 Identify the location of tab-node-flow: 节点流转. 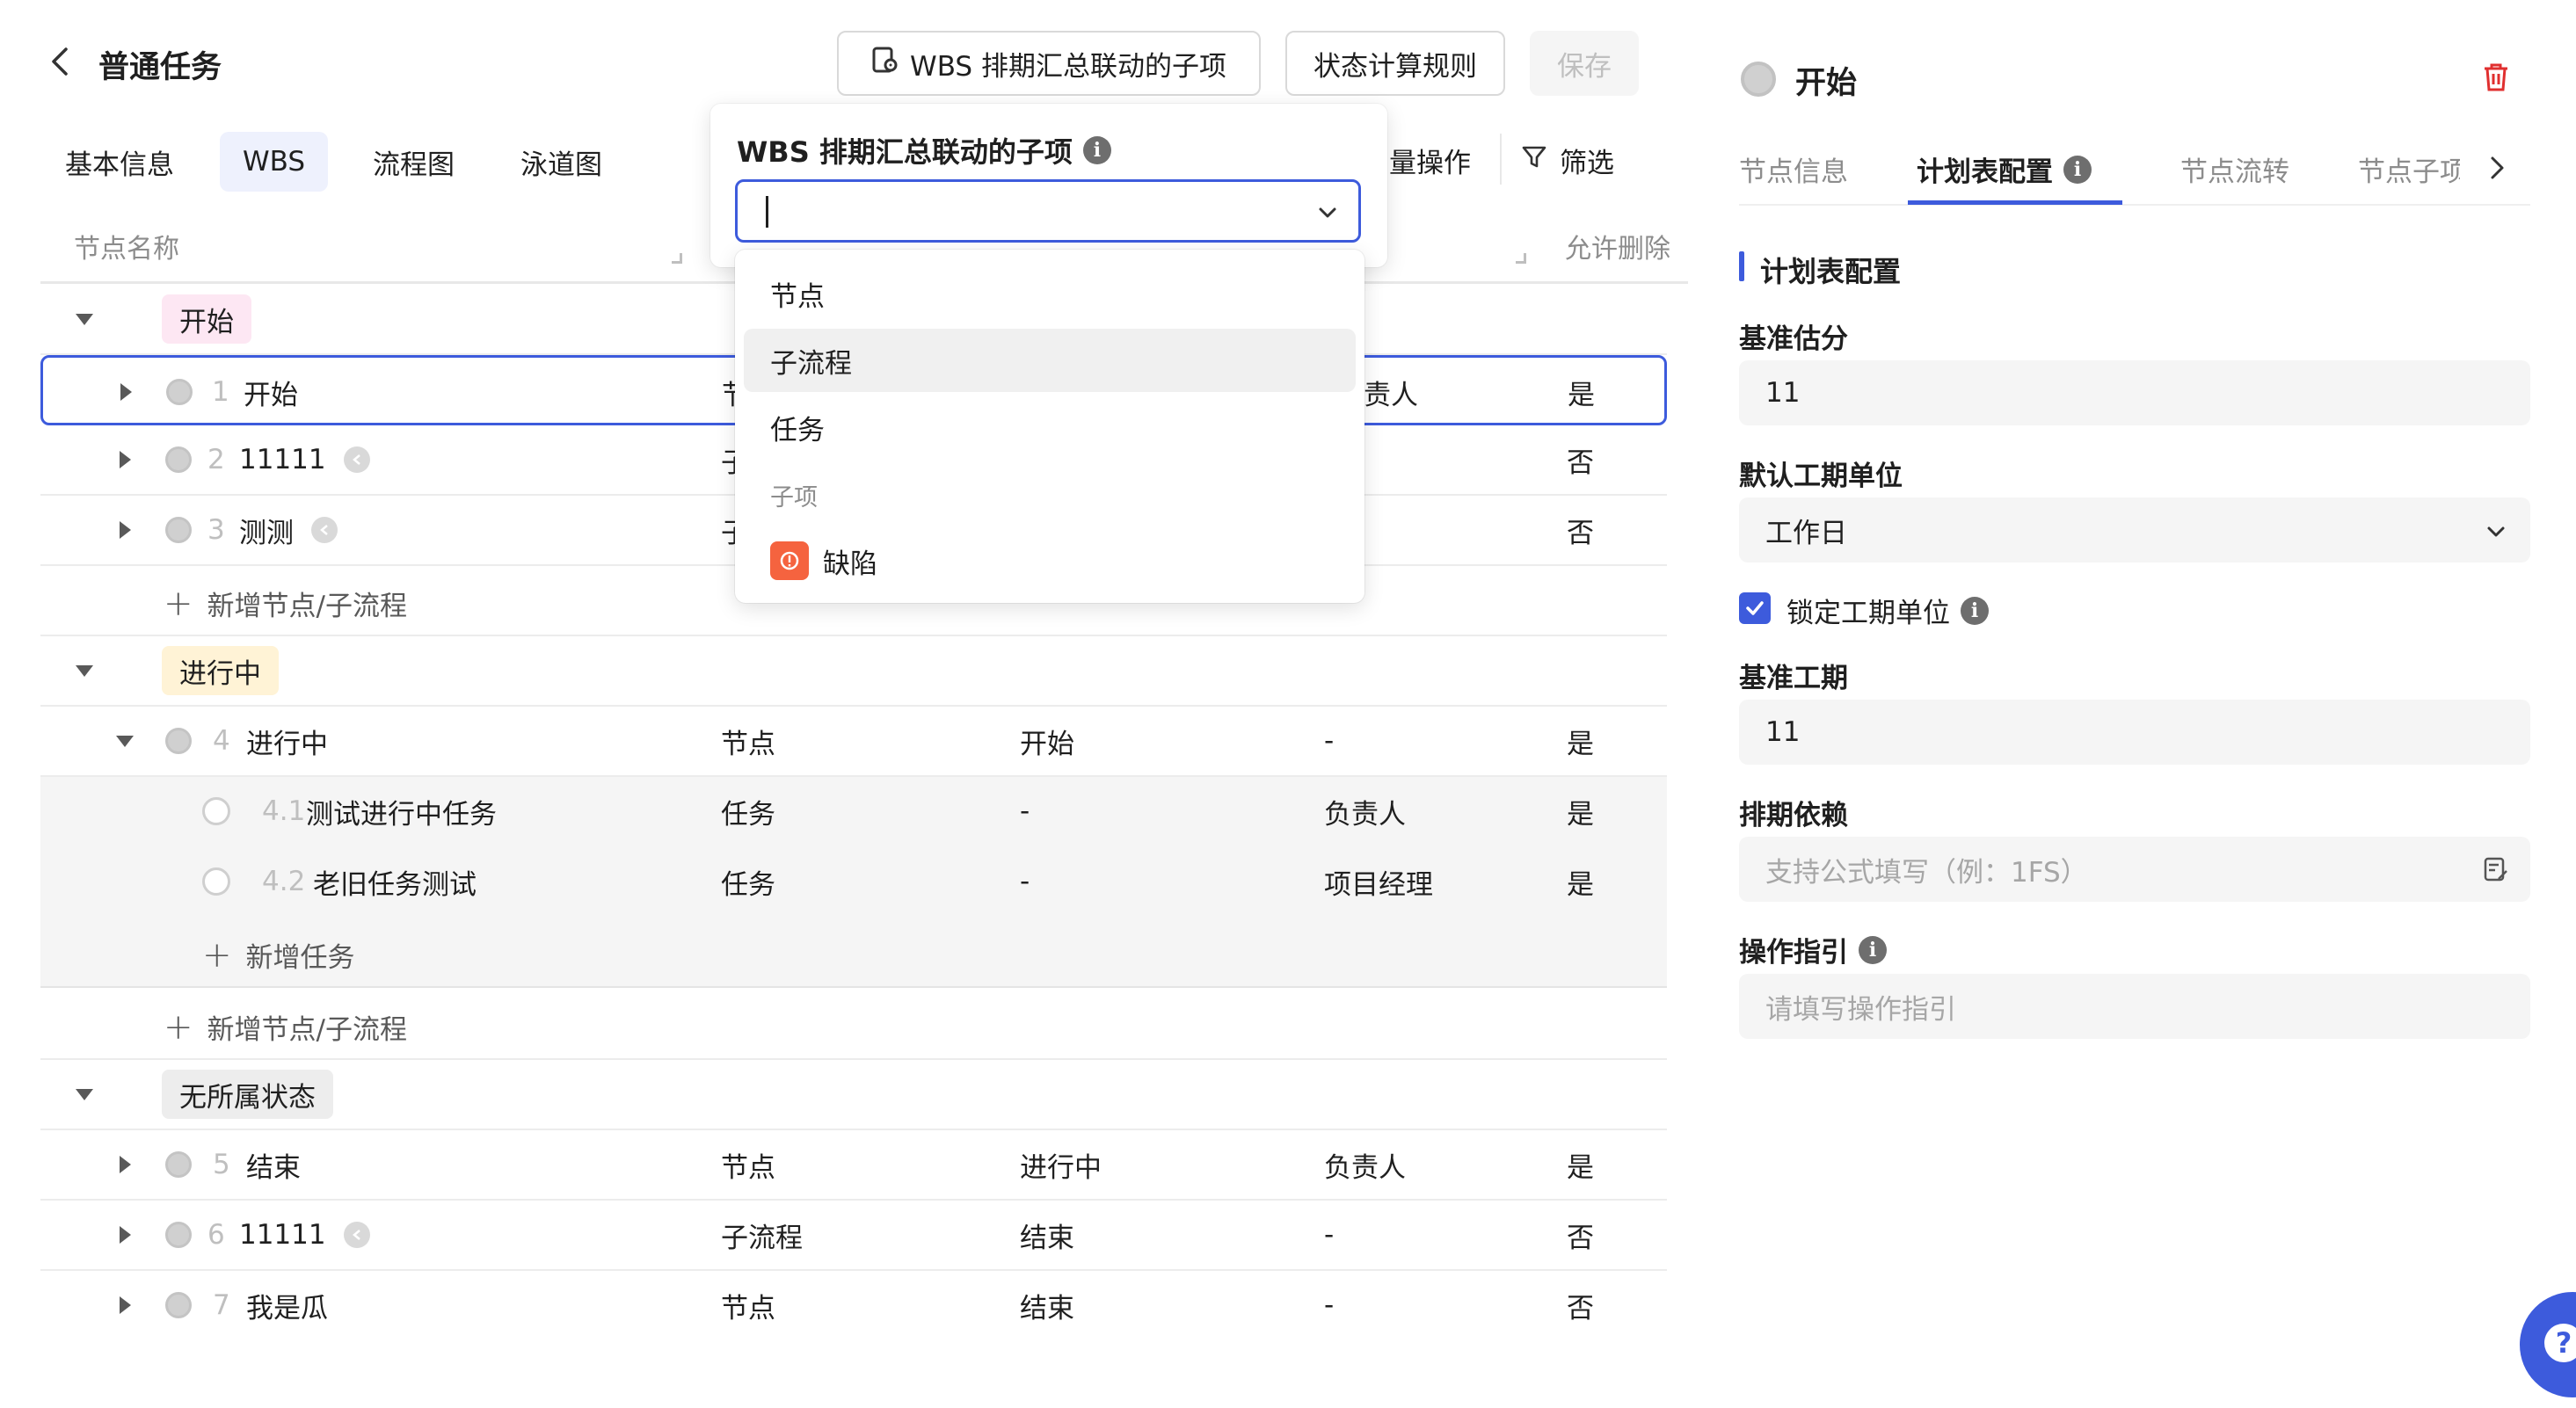
(2234, 169).